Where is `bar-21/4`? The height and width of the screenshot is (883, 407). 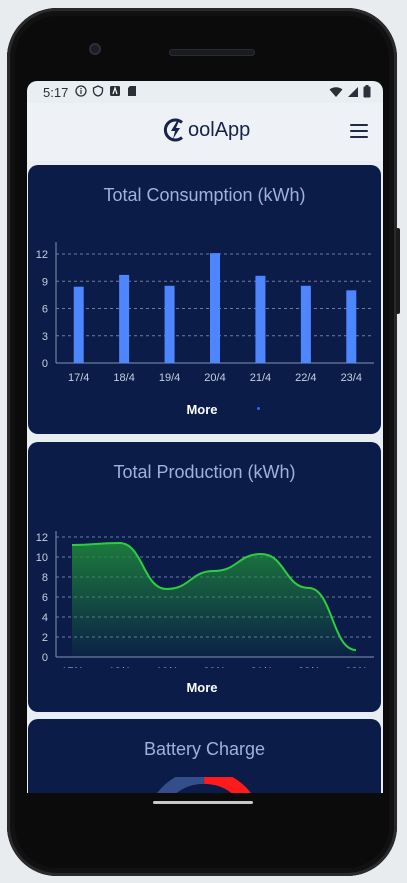
bar-21/4 is located at coordinates (260, 319).